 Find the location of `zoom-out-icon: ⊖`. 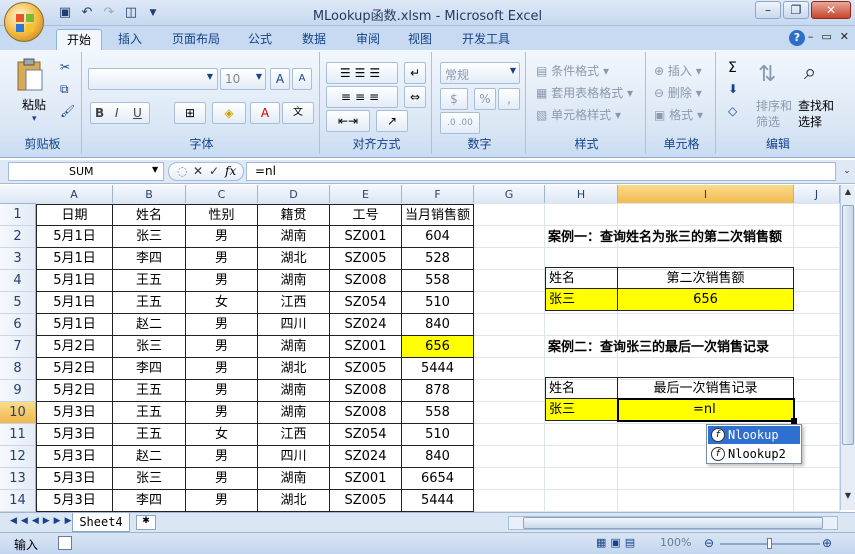

zoom-out-icon: ⊖ is located at coordinates (709, 543).